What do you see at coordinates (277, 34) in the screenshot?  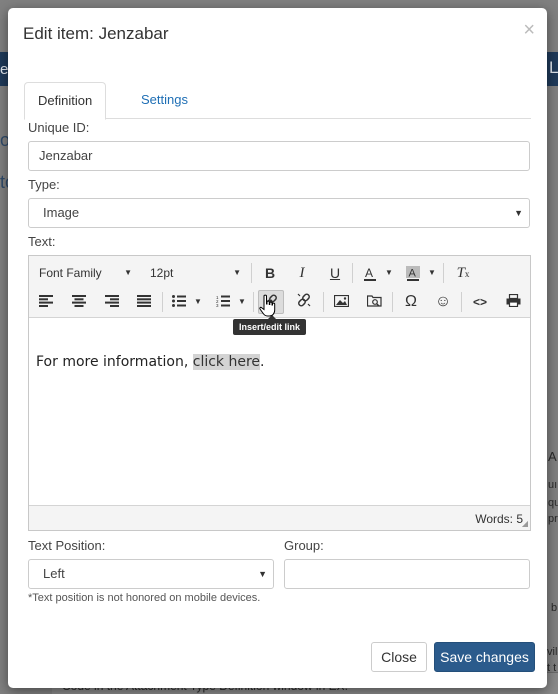 I see `dialog-header: Edit item: Jenzabar ×` at bounding box center [277, 34].